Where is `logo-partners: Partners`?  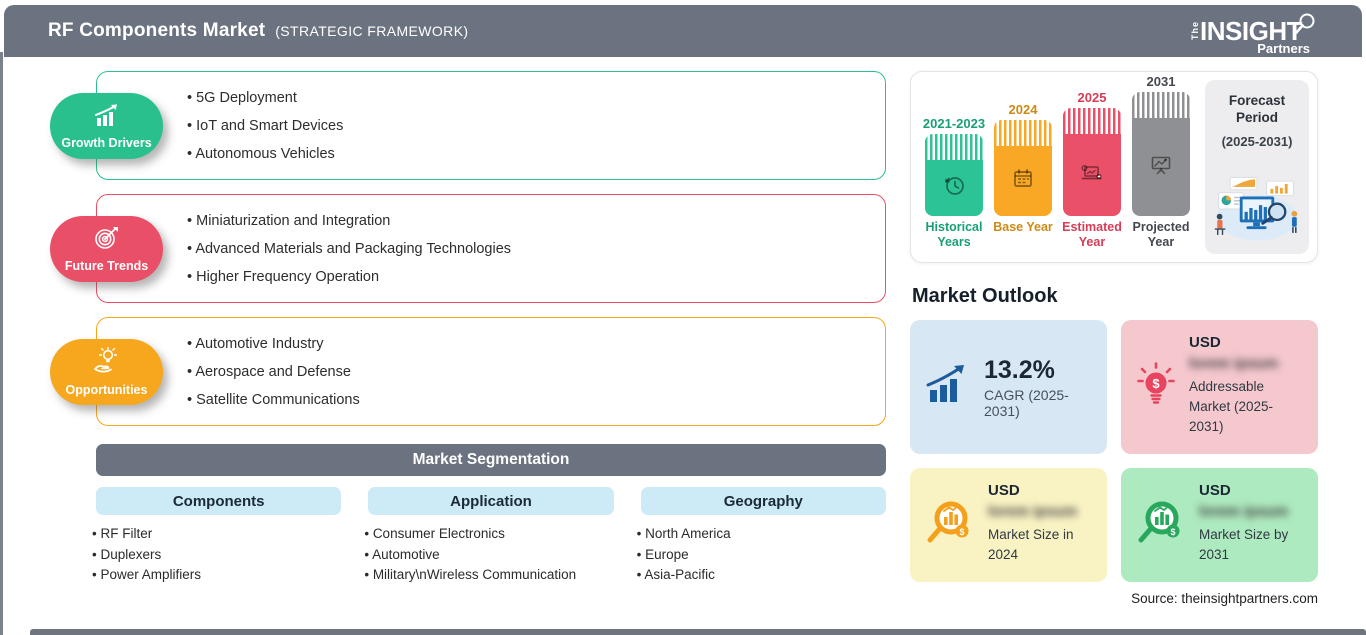 logo-partners: Partners is located at coordinates (1283, 48).